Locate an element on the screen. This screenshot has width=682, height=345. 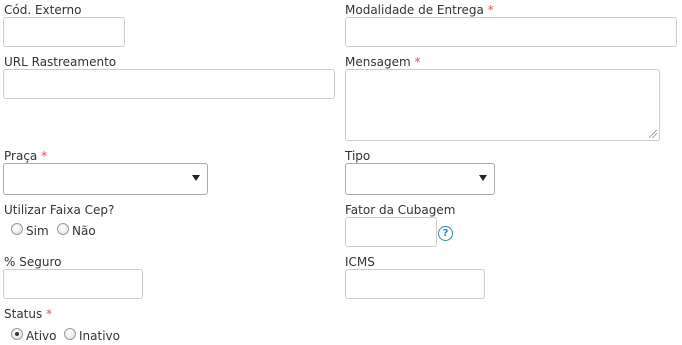
utilizar-faixa-cep-label: Utilizar Faixa Cep? is located at coordinates (59, 210).